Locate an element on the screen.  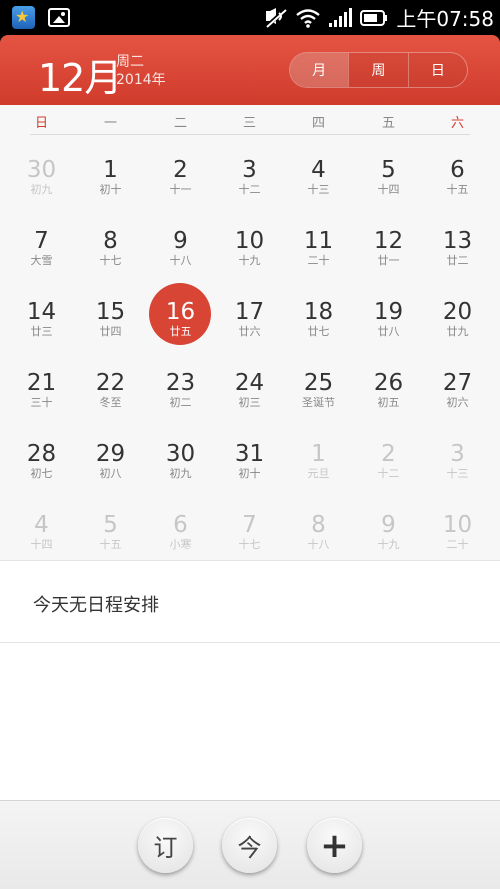
lunar-date: 十二 is located at coordinates (249, 189).